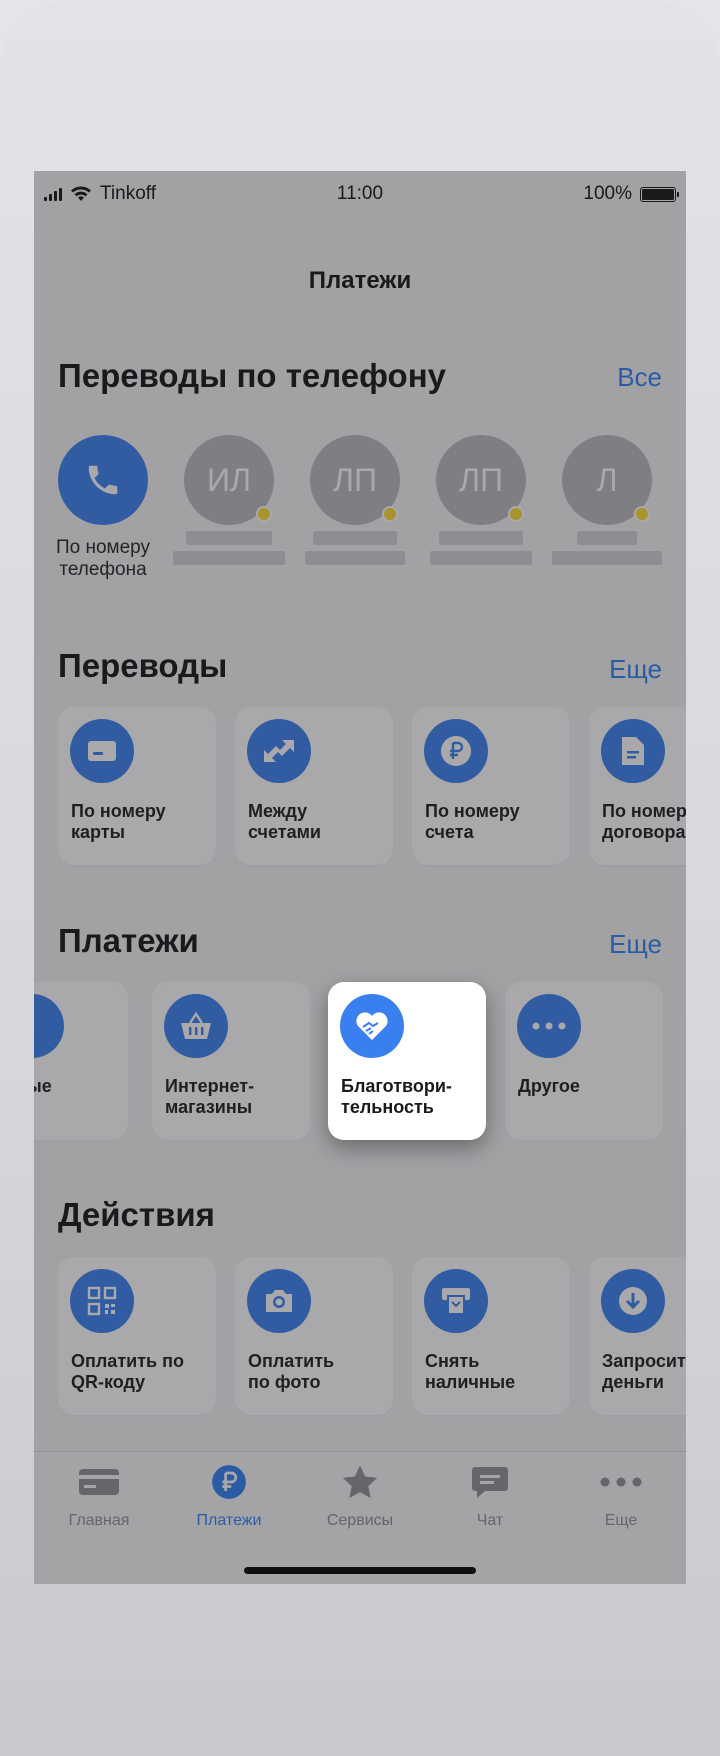 The height and width of the screenshot is (1756, 720). I want to click on tab-more: Еще, so click(621, 1497).